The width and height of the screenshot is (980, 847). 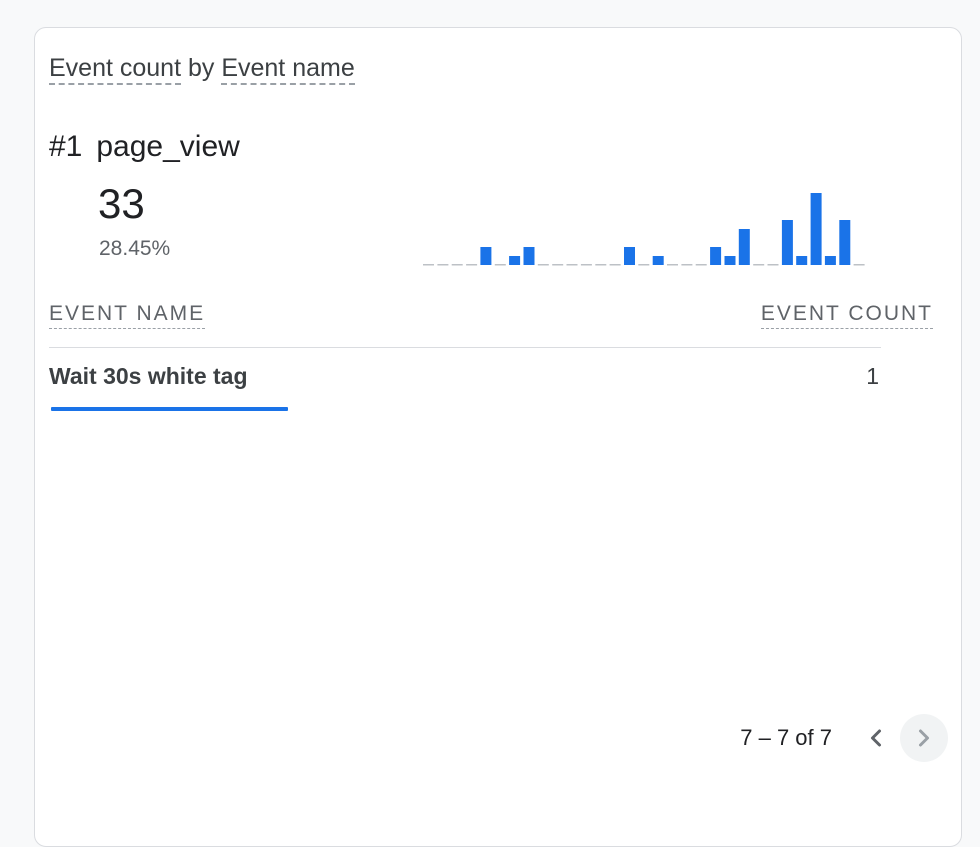 I want to click on title-by: by, so click(x=201, y=68).